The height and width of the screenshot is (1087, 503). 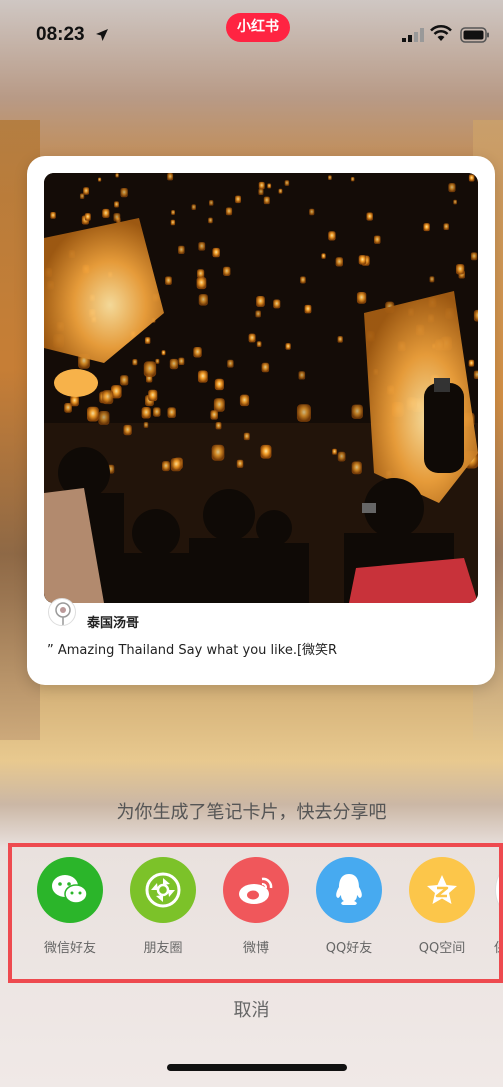 I want to click on share-moments-button: 朋友圈, so click(x=163, y=906).